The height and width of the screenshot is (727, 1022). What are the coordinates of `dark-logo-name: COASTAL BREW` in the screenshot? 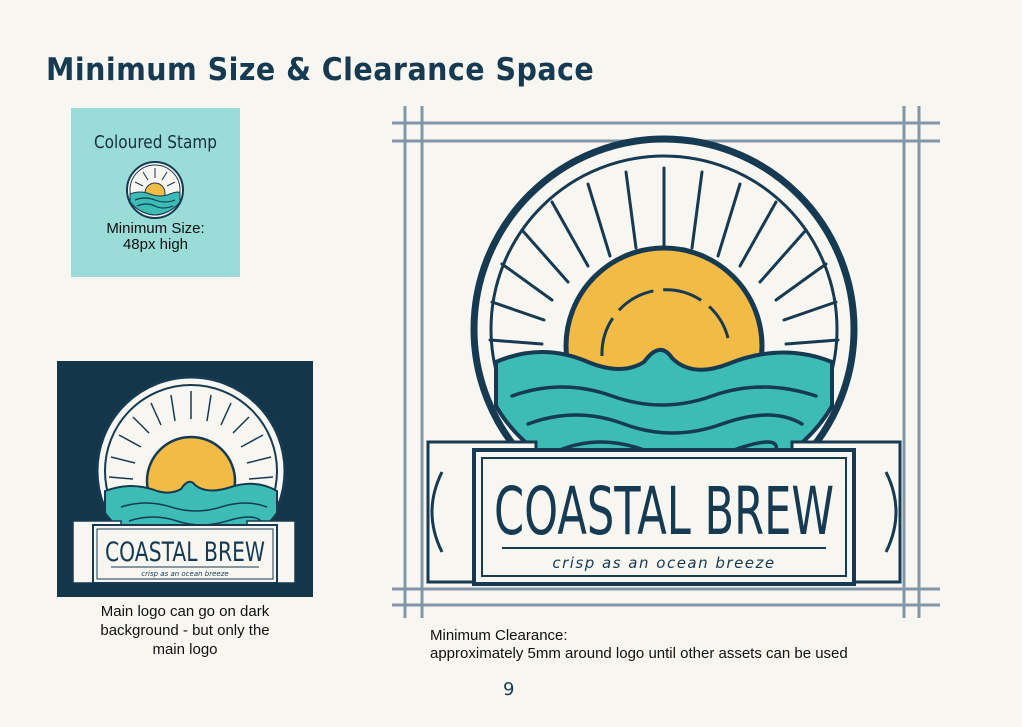 It's located at (185, 552).